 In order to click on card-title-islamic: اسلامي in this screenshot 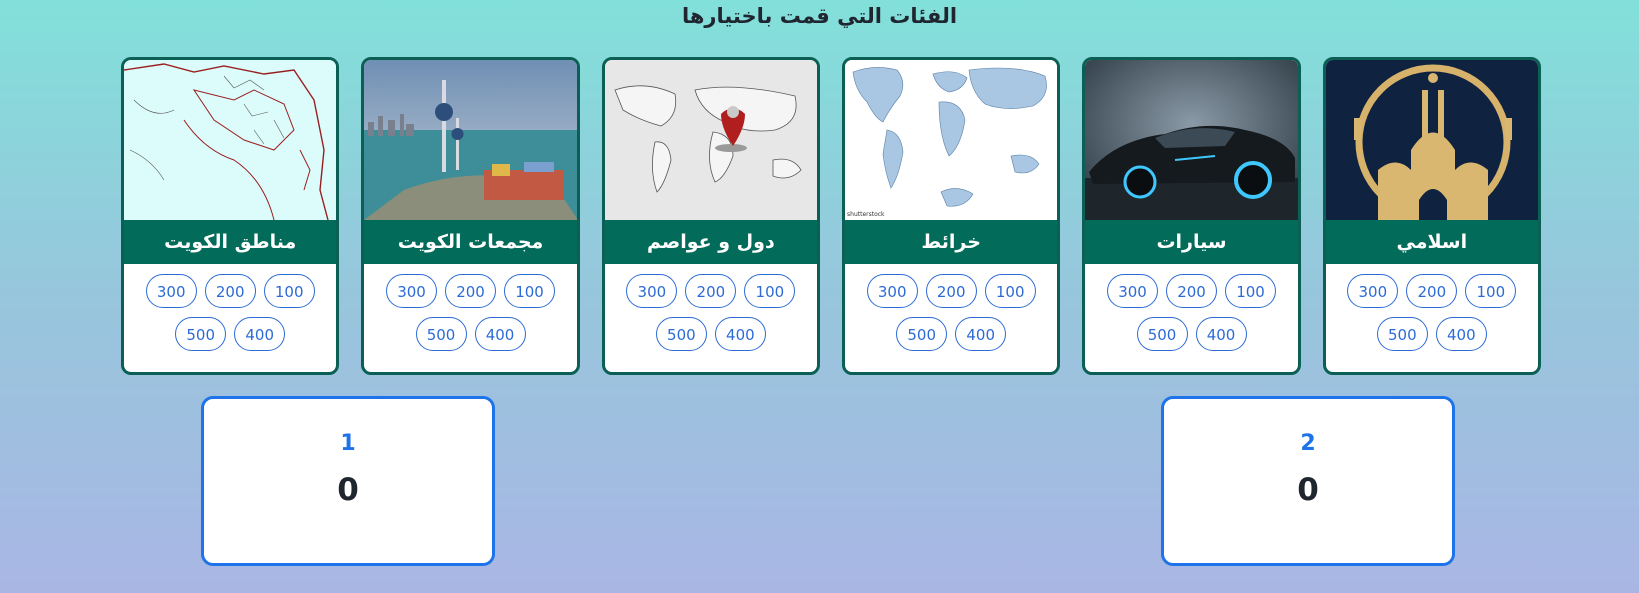, I will do `click(1431, 242)`.